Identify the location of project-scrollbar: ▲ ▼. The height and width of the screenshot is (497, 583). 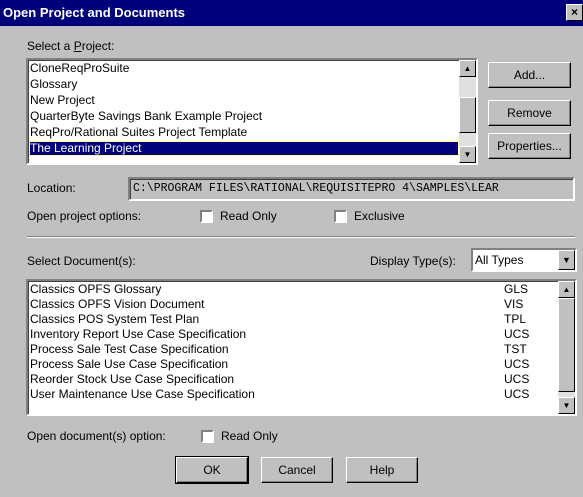
(467, 111).